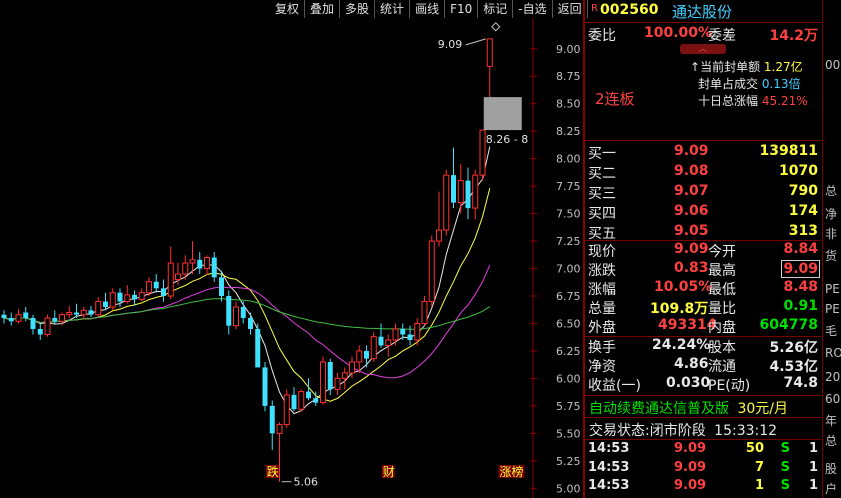 This screenshot has height=498, width=841. What do you see at coordinates (288, 9) in the screenshot?
I see `toolbar-fuquan-button: 复权` at bounding box center [288, 9].